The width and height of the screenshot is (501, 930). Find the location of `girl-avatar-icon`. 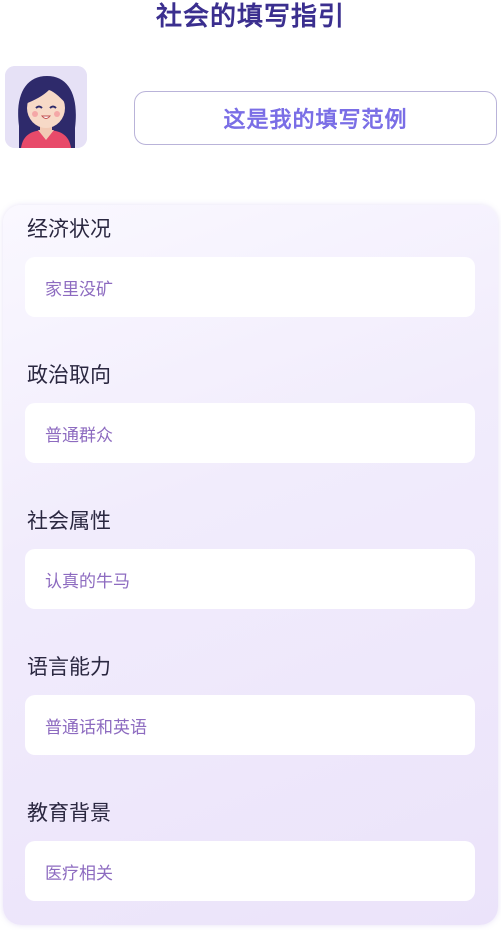

girl-avatar-icon is located at coordinates (46, 107).